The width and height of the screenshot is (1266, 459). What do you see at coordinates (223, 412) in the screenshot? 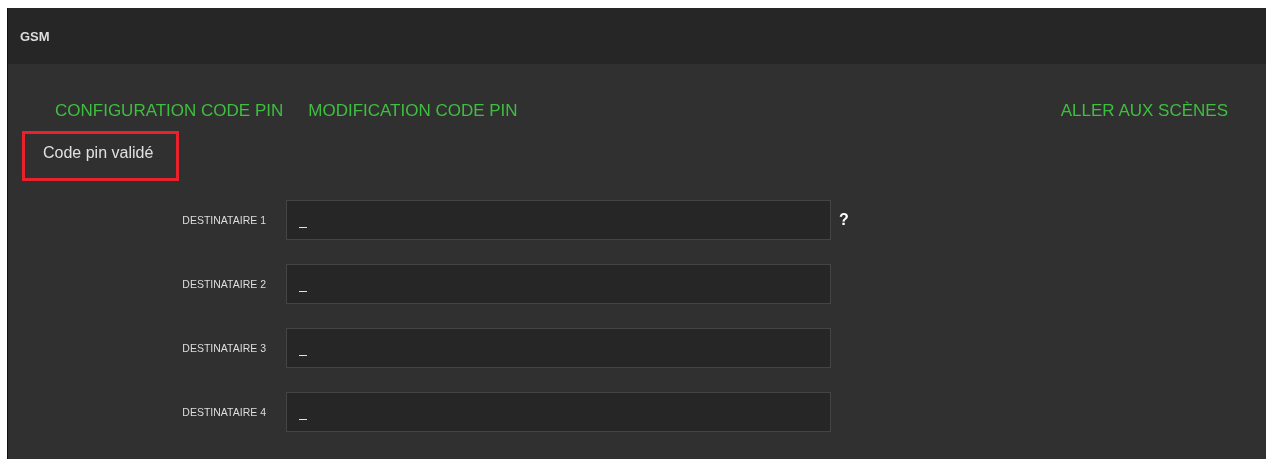
I see `field-label: DESTINATAIRE 4` at bounding box center [223, 412].